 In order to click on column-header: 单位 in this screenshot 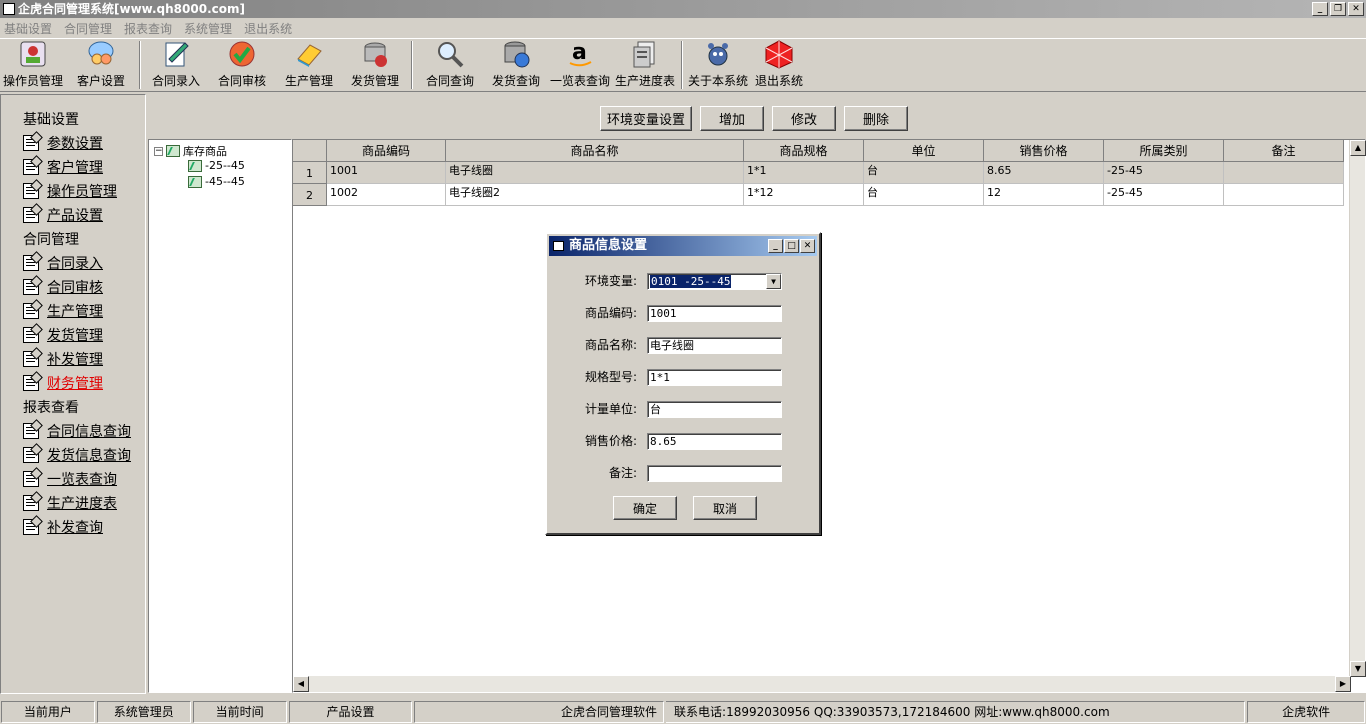, I will do `click(924, 151)`.